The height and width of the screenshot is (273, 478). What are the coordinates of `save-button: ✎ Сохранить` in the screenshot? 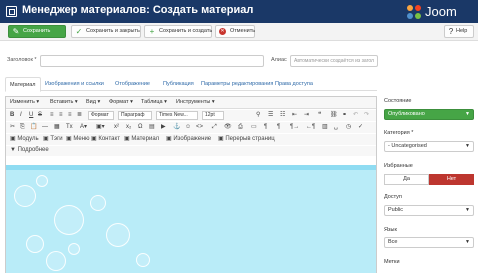 It's located at (37, 31).